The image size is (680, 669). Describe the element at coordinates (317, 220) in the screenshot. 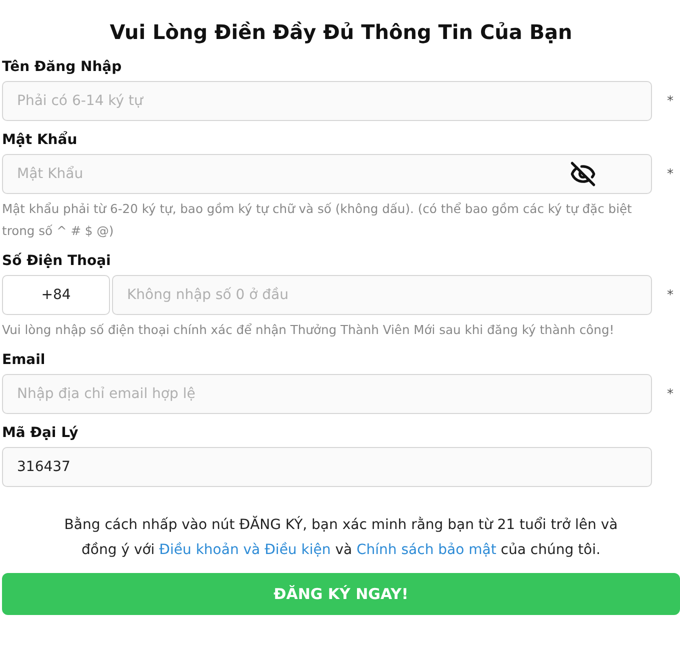

I see `field-hint: Mật khẩu phải từ 6-20 ký tự, bao gồm ký tự chữ và số (không dấu). (có thể bao gồm các ký tự đặc biệt trong số ^ # $ @)` at that location.